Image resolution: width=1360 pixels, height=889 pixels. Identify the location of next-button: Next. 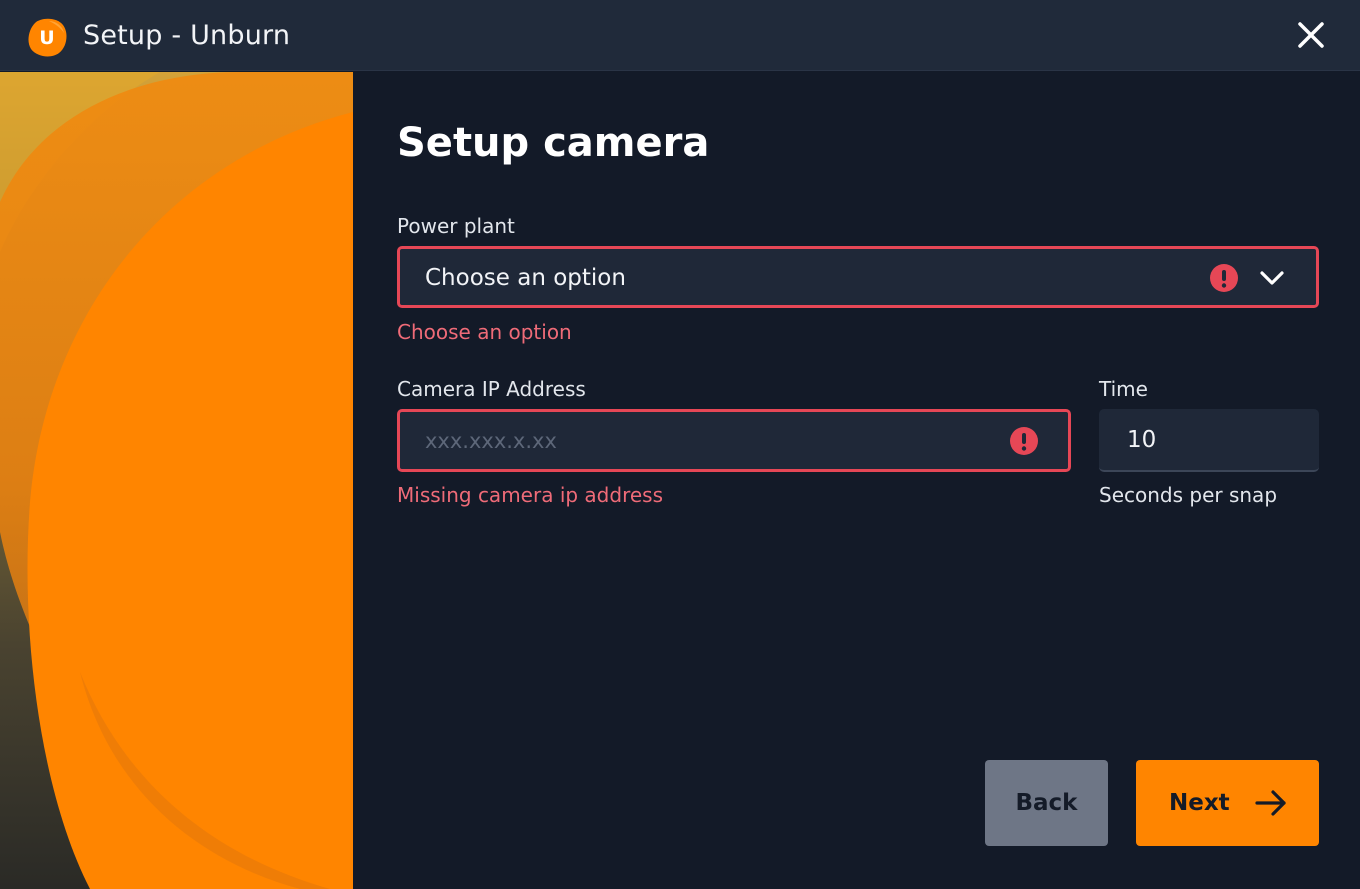
(1227, 803).